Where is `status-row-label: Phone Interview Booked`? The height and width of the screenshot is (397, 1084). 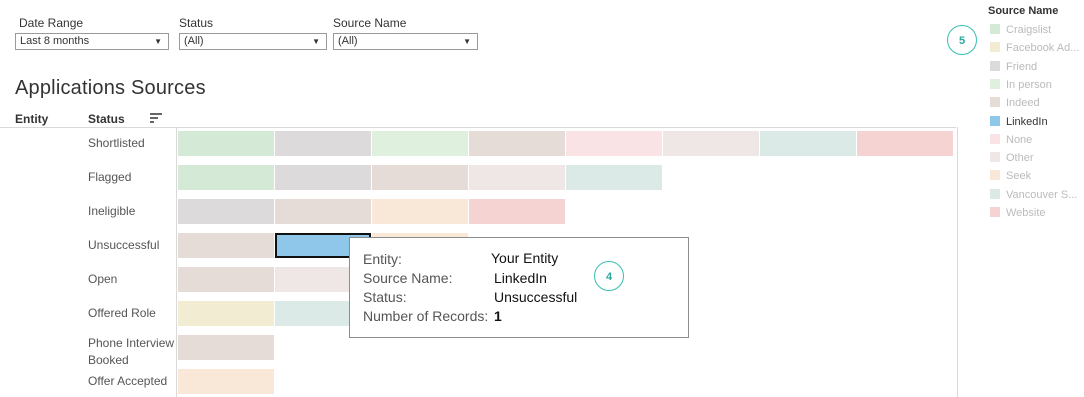
status-row-label: Phone Interview Booked is located at coordinates (131, 351).